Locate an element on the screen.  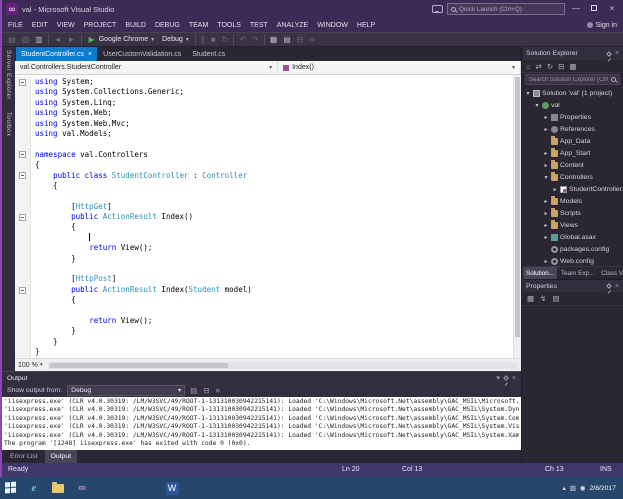
open-file-icon: ▧ is located at coordinates (26, 39).